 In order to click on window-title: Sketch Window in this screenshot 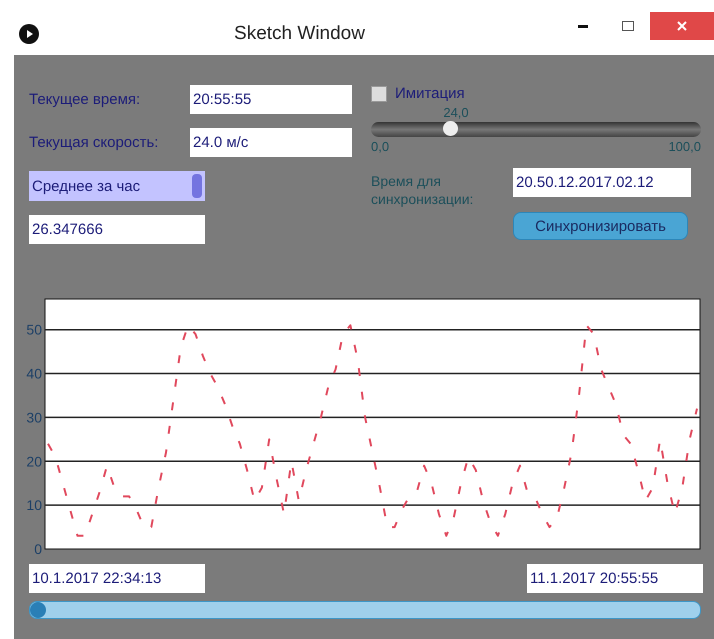, I will do `click(299, 33)`.